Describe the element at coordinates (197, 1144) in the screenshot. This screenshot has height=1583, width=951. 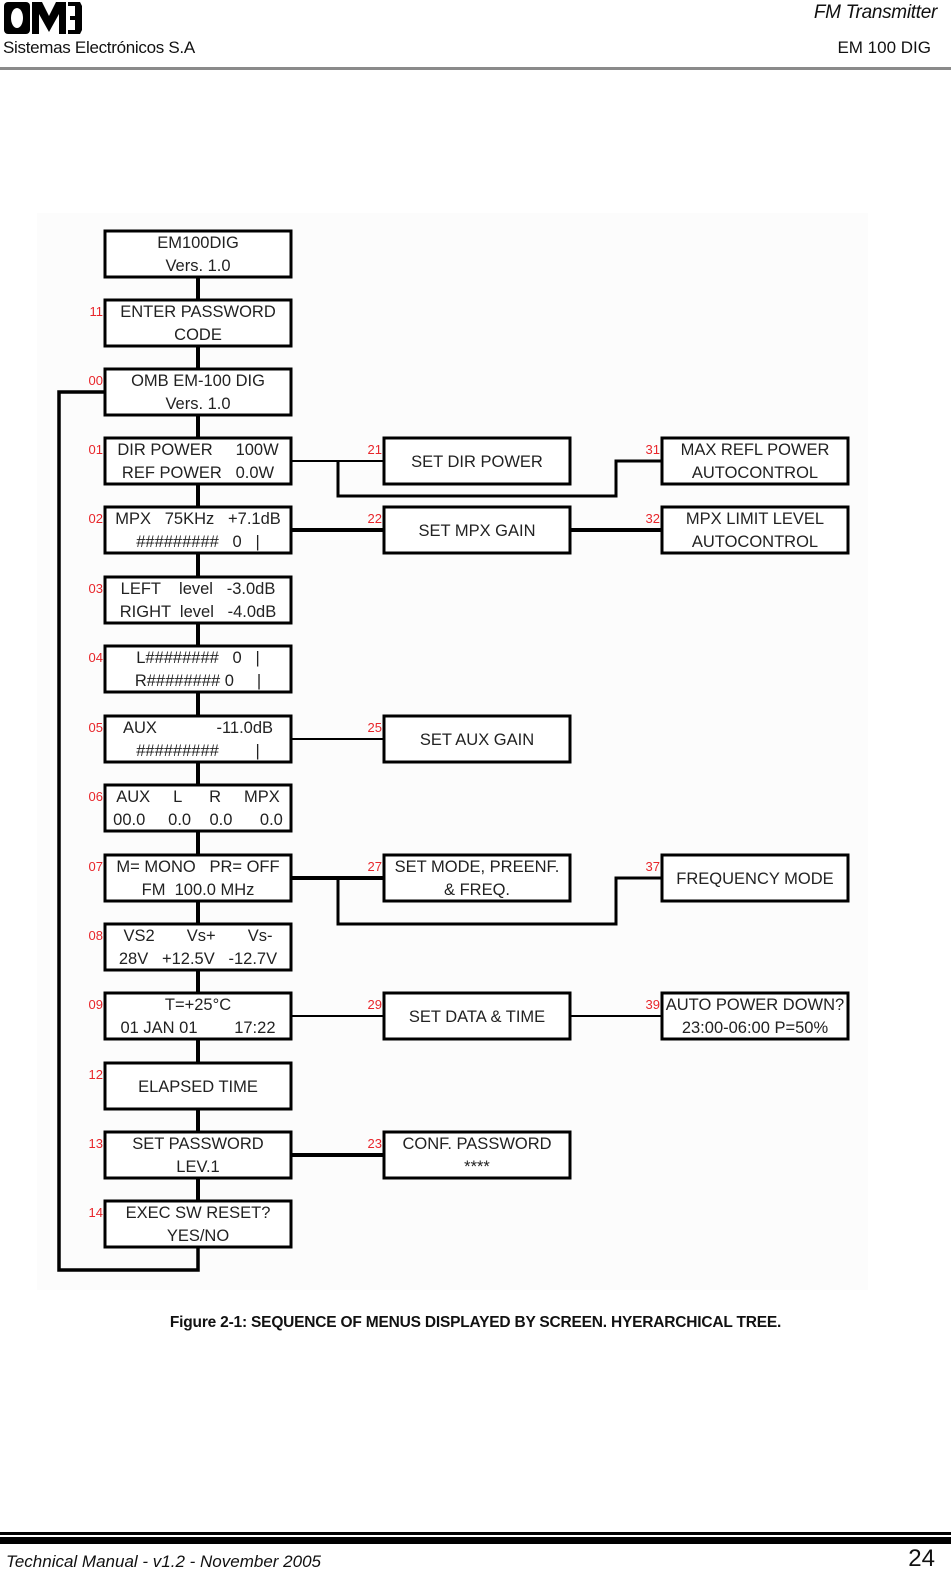
I see `menu-line: SET PASSWORD` at that location.